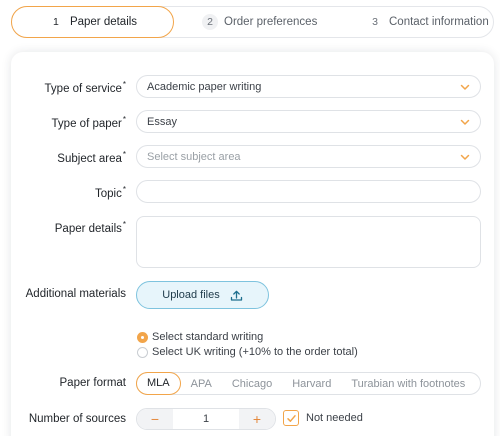  Describe the element at coordinates (271, 22) in the screenshot. I see `step-label: Order preferences` at that location.